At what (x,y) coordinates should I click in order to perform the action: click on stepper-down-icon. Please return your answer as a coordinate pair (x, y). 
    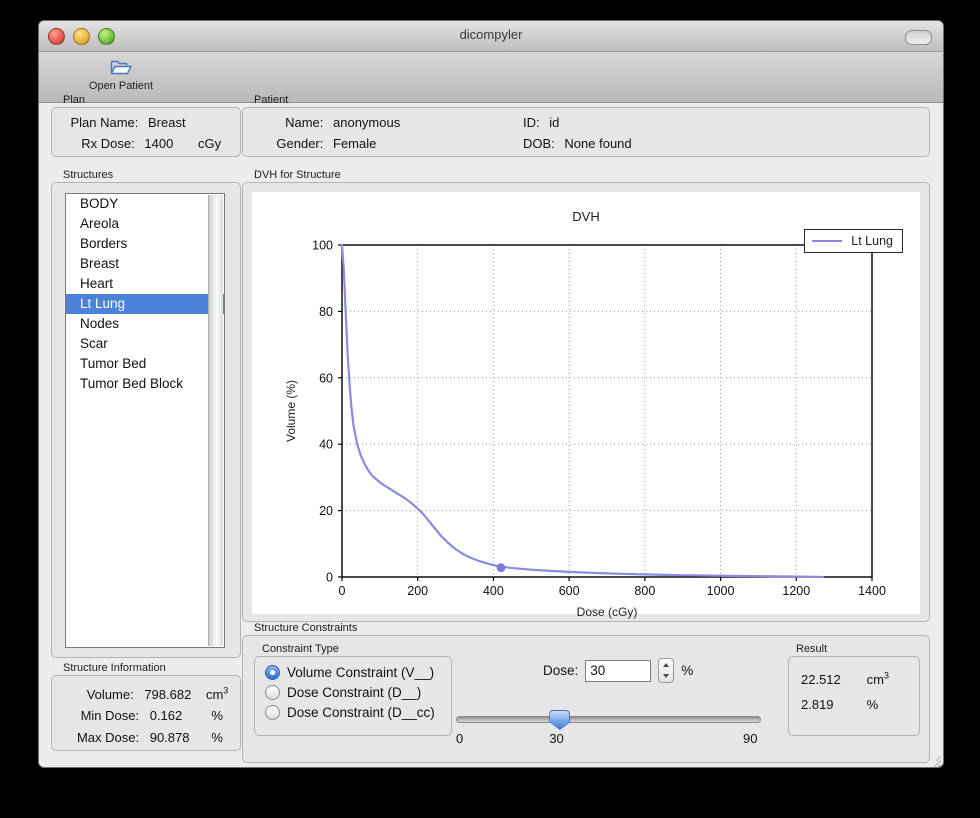
    Looking at the image, I should click on (666, 676).